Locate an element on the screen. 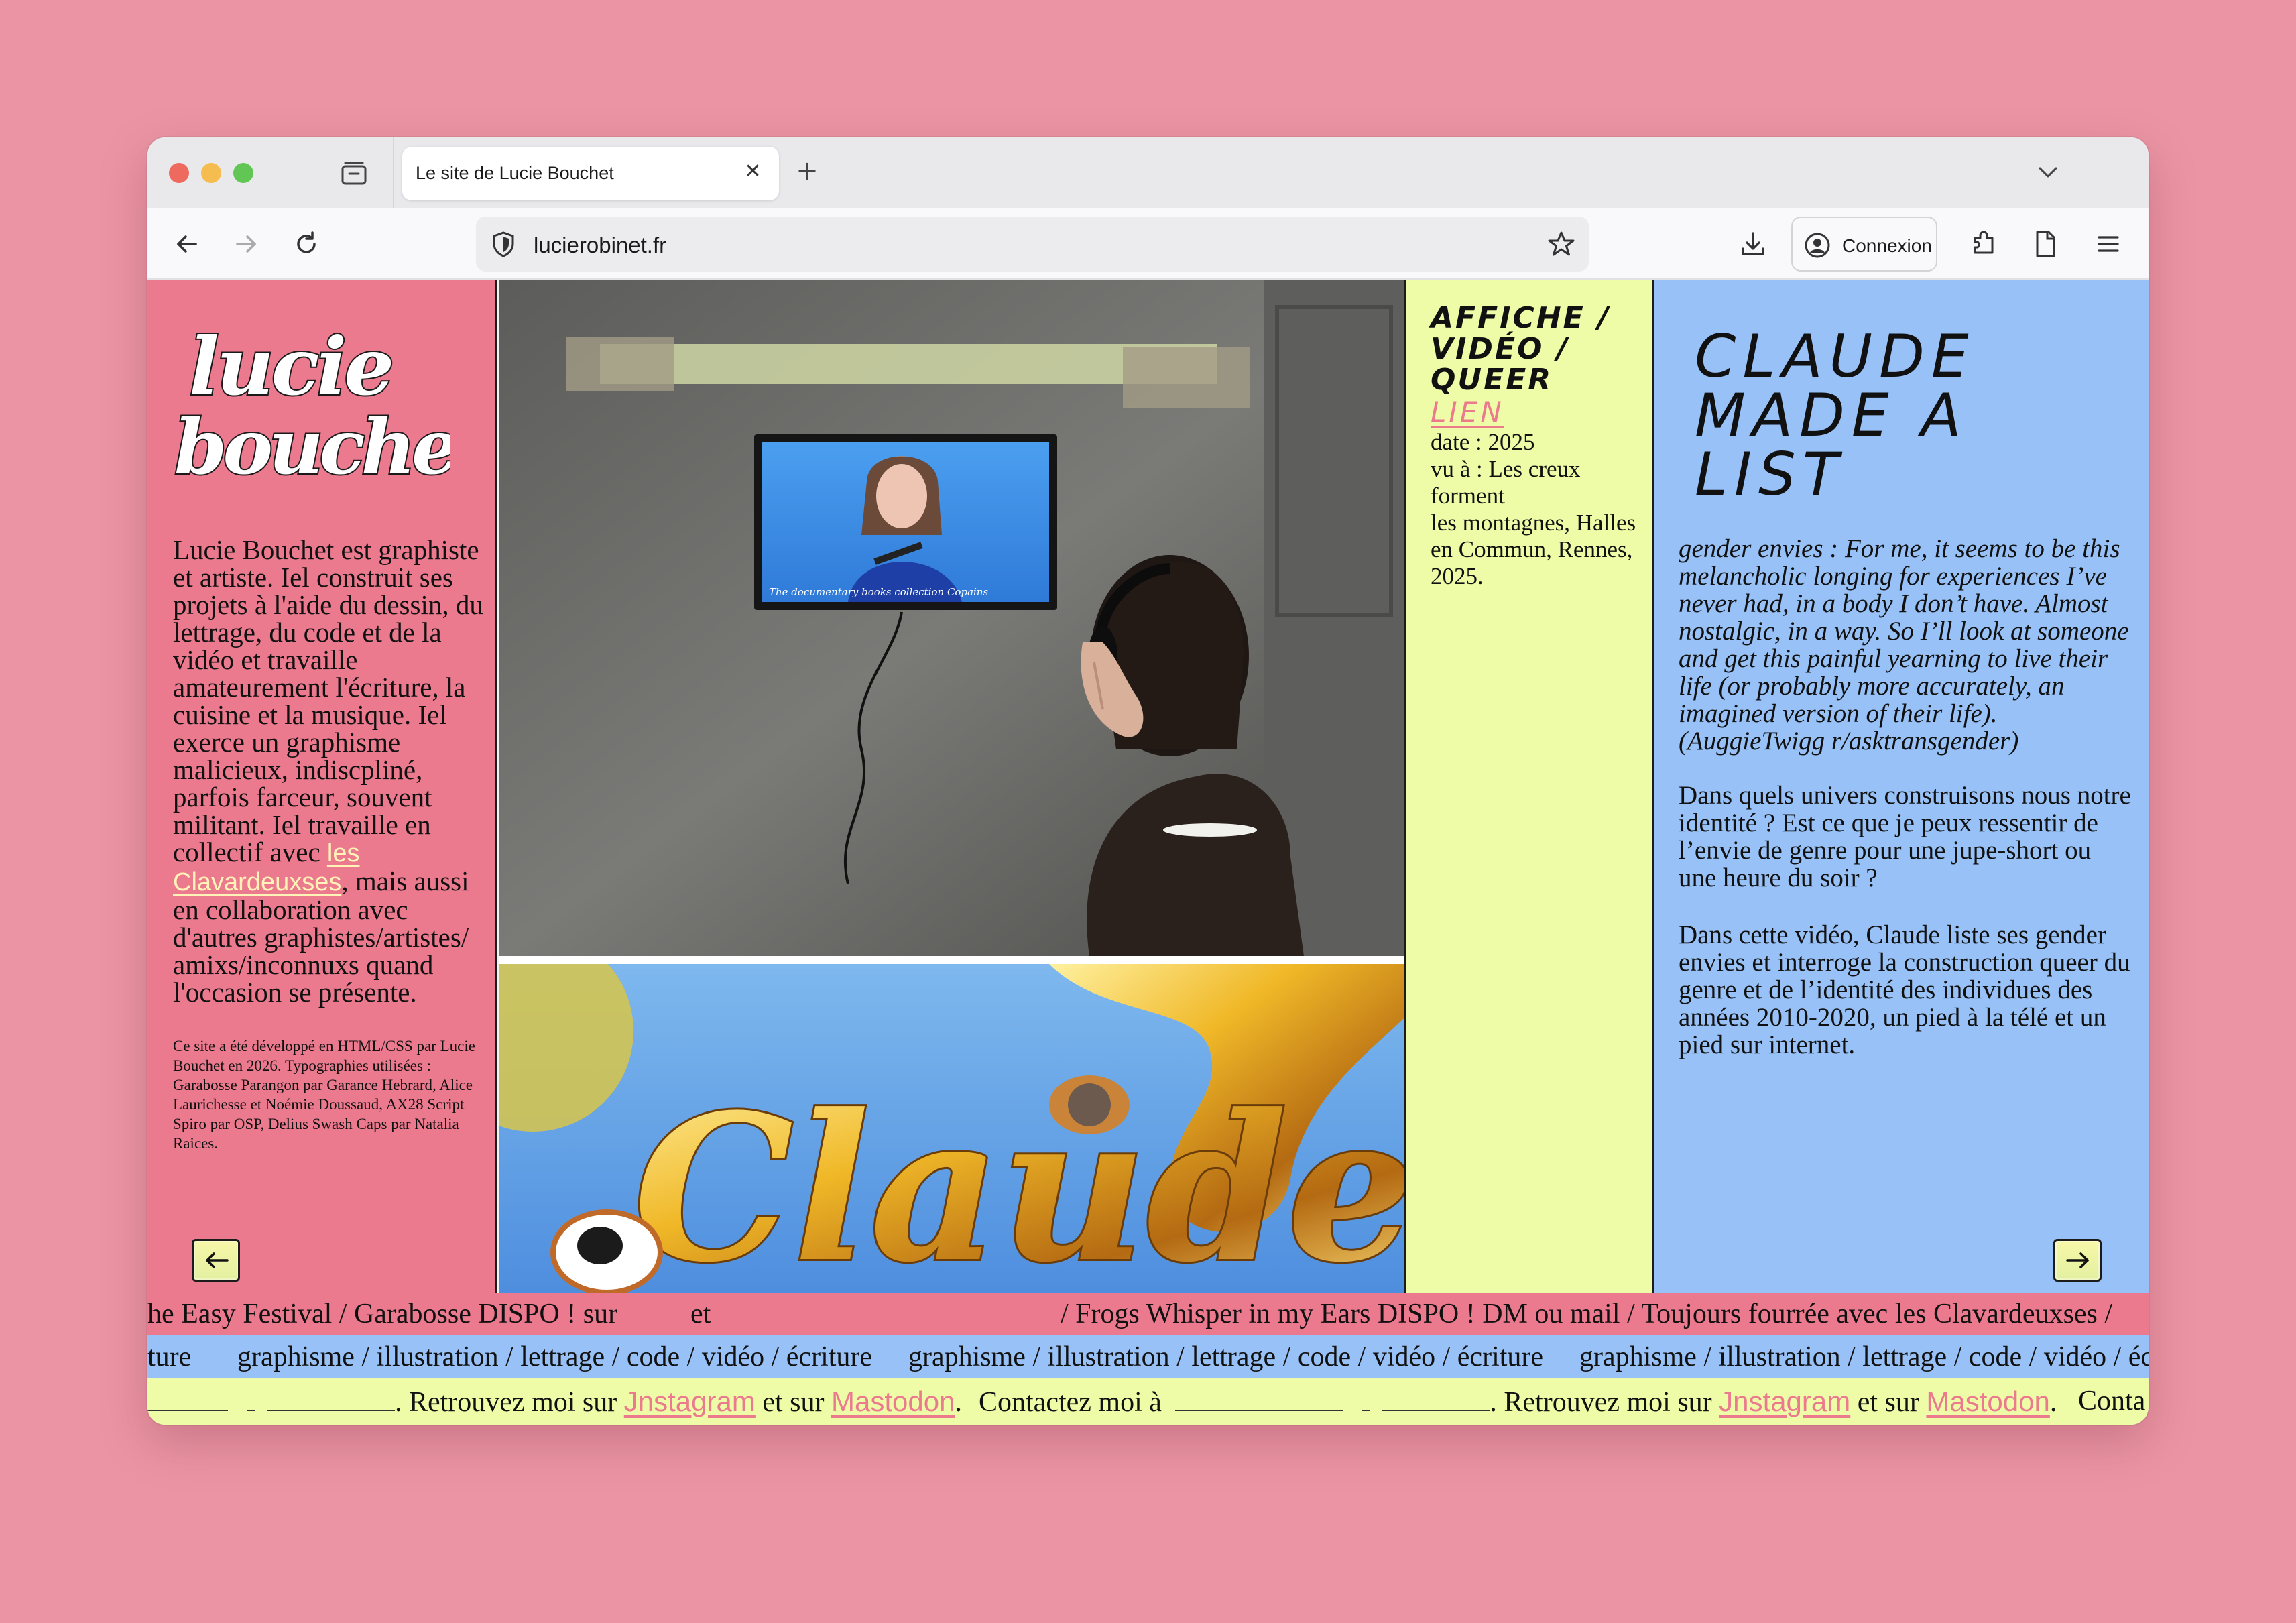  project-venue: vu à : Les creux forment is located at coordinates (1506, 482).